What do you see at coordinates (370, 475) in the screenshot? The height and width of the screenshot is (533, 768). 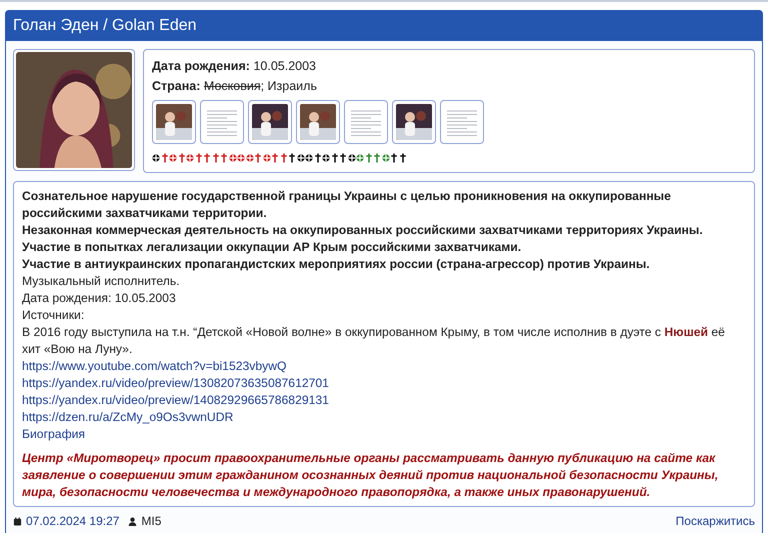 I see `notice-text: Центр «Миротворец» просит правоохранительные органы рассматривать данную публикацию на сайте как заявление о совершении этим гражданином осознанных деяний против национальной безопасности Украины, мира, безопасности человечества и международного правопорядка, а также иных правонарушений.` at bounding box center [370, 475].